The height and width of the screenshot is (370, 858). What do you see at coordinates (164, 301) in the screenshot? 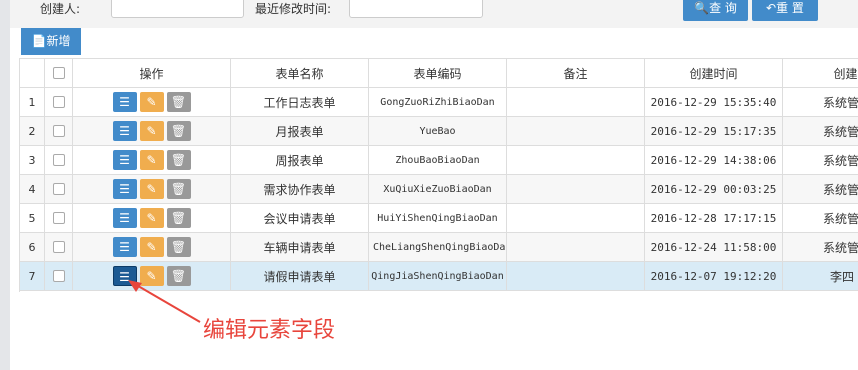
I see `annotation-arrow` at bounding box center [164, 301].